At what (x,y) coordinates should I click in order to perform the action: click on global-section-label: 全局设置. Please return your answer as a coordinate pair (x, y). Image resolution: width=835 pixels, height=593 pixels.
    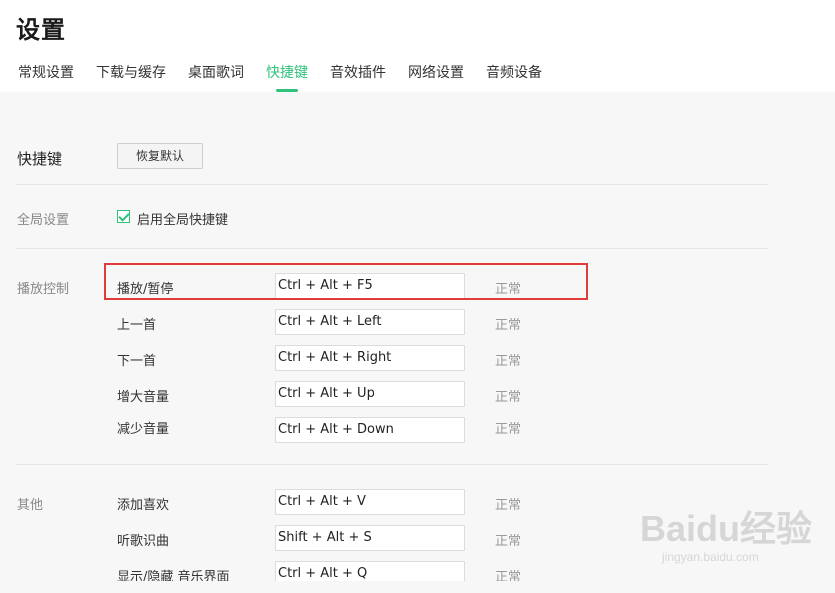
    Looking at the image, I should click on (43, 220).